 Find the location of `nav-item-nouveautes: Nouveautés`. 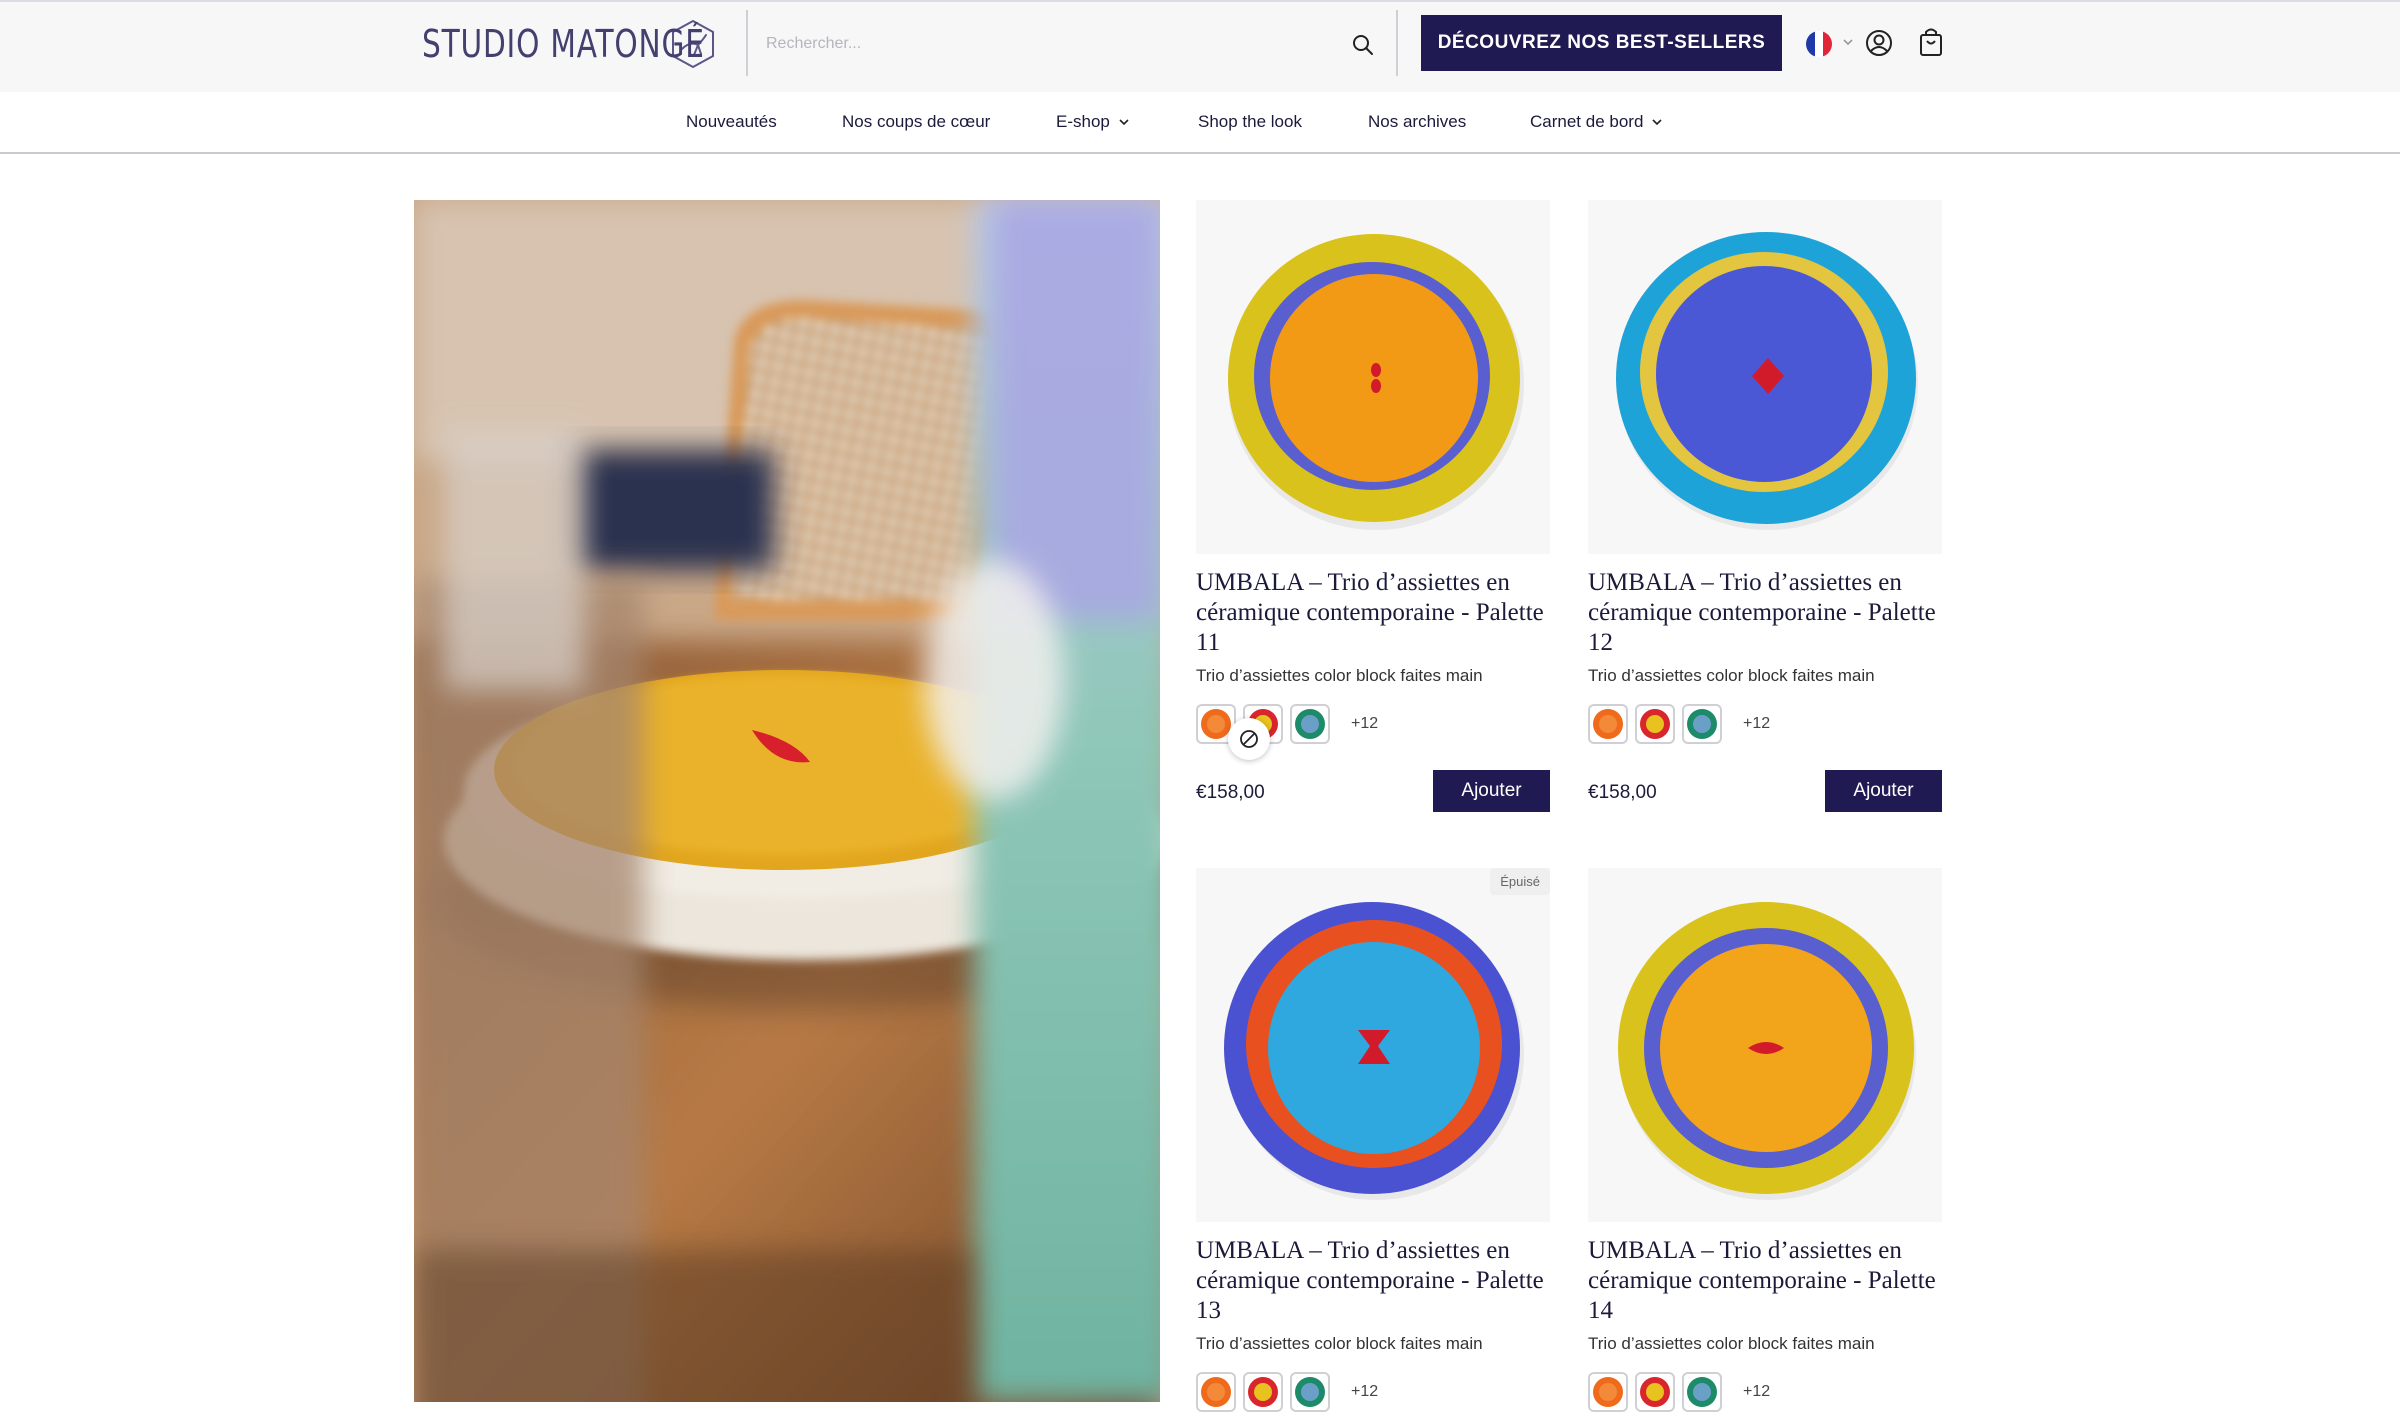

nav-item-nouveautes: Nouveautés is located at coordinates (731, 122).